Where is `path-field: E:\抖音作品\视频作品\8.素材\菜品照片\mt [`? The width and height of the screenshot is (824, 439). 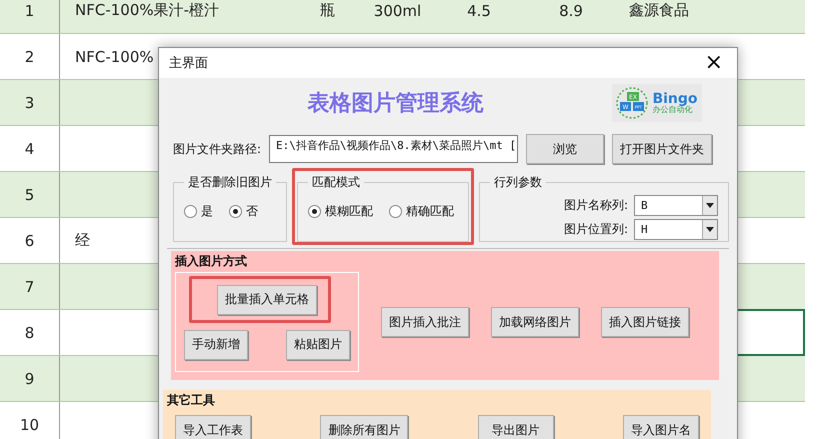 path-field: E:\抖音作品\视频作品\8.素材\菜品照片\mt [ is located at coordinates (393, 149).